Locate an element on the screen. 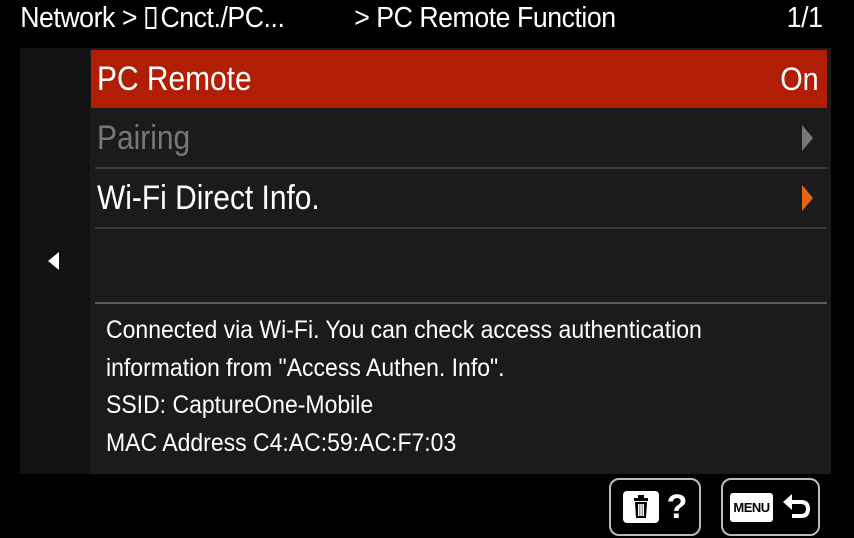 This screenshot has width=854, height=538. page-indicator: 1/1 is located at coordinates (804, 18).